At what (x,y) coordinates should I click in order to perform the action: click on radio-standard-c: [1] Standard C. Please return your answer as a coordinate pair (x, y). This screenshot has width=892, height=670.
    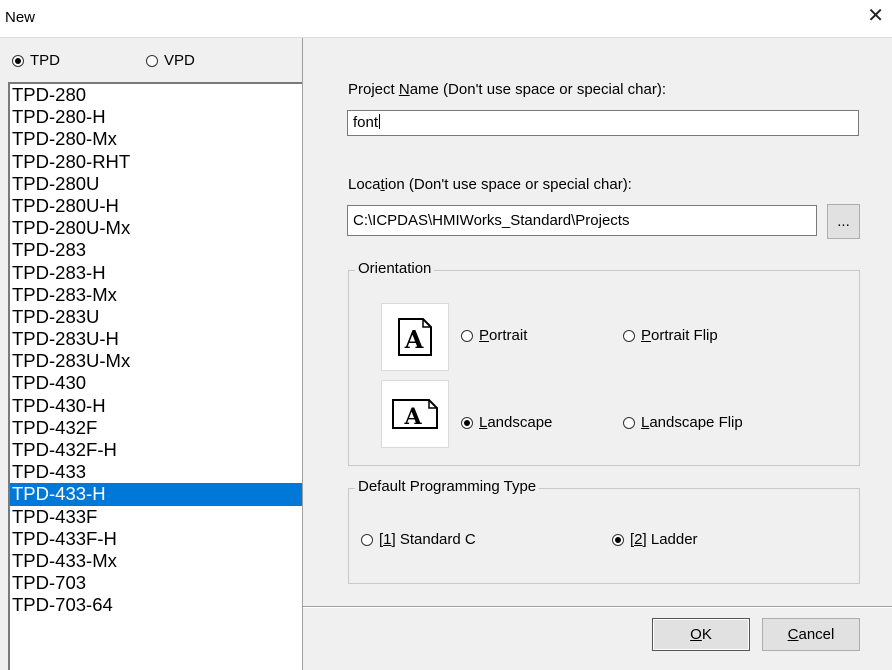
    Looking at the image, I should click on (418, 539).